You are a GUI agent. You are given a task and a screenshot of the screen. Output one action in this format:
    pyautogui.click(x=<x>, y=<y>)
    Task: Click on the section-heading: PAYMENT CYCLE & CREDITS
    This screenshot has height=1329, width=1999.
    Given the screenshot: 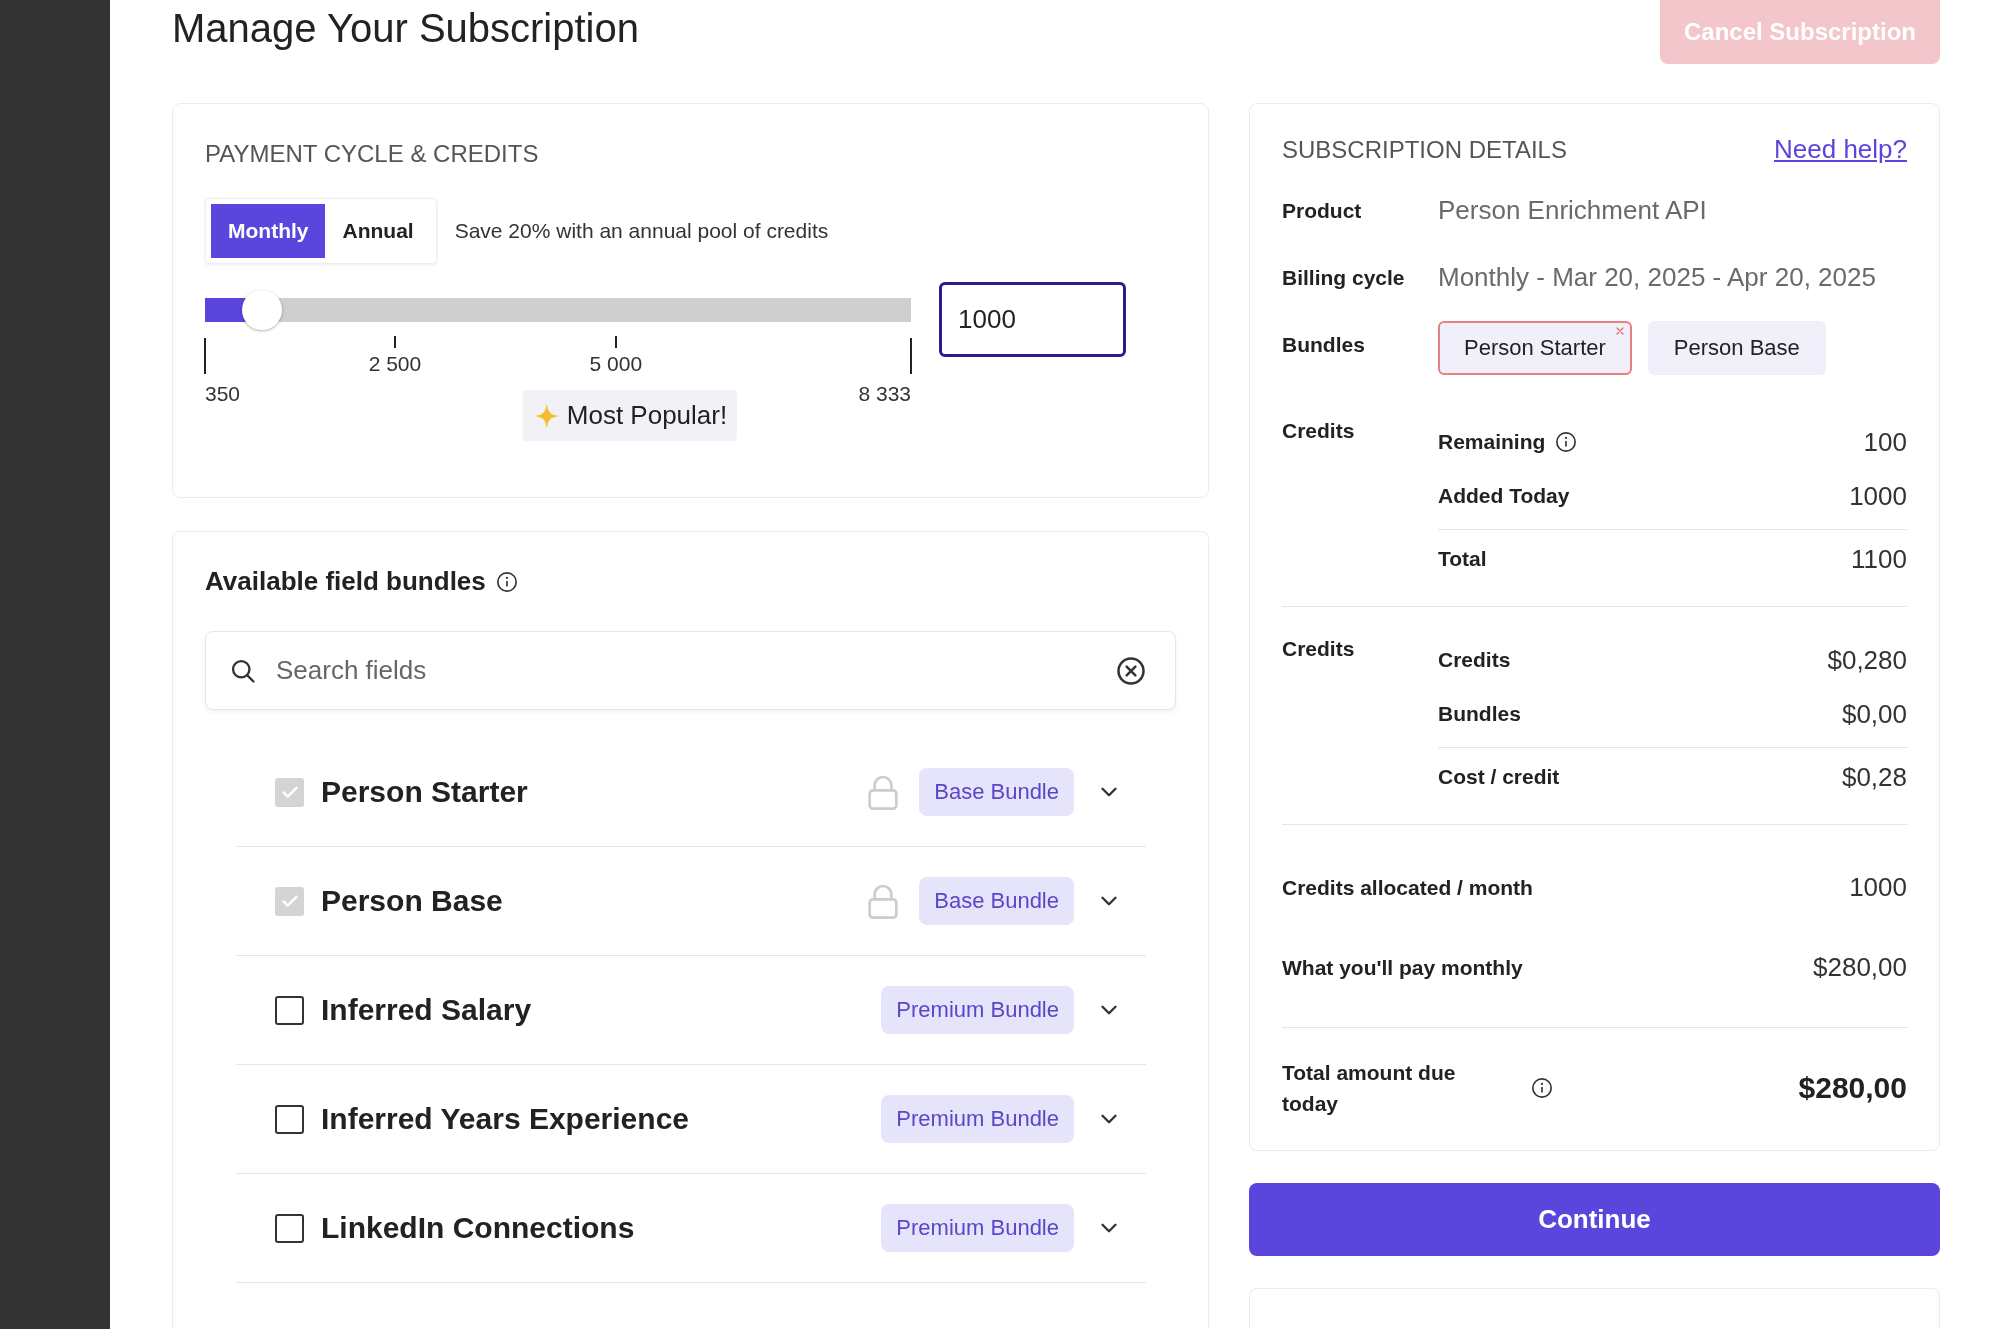 What is the action you would take?
    pyautogui.click(x=372, y=154)
    